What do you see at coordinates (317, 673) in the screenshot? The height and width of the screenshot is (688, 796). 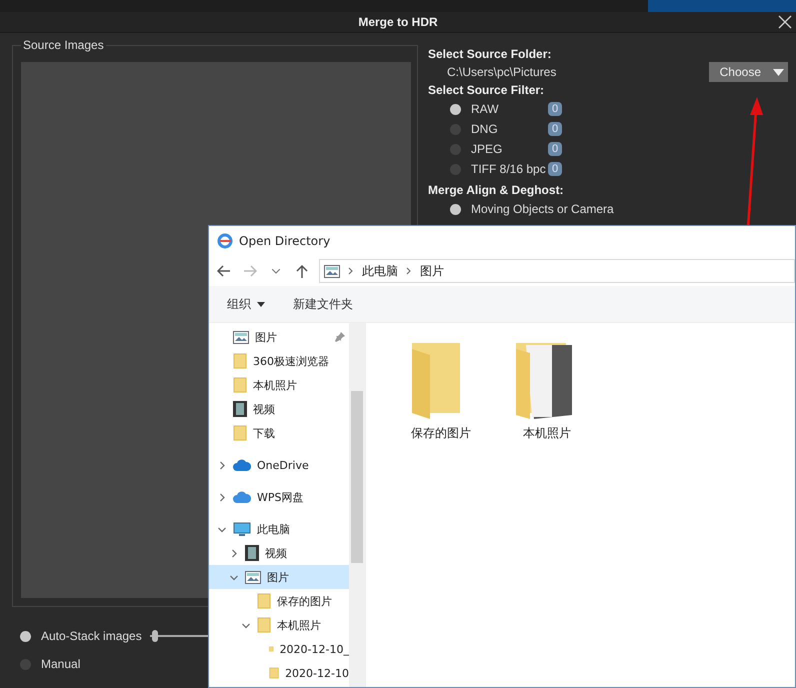 I see `tree-label: 2020-12-10` at bounding box center [317, 673].